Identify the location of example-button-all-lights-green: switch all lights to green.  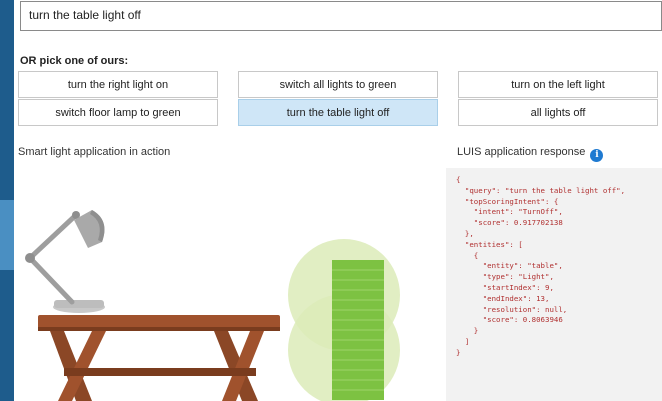
(338, 84).